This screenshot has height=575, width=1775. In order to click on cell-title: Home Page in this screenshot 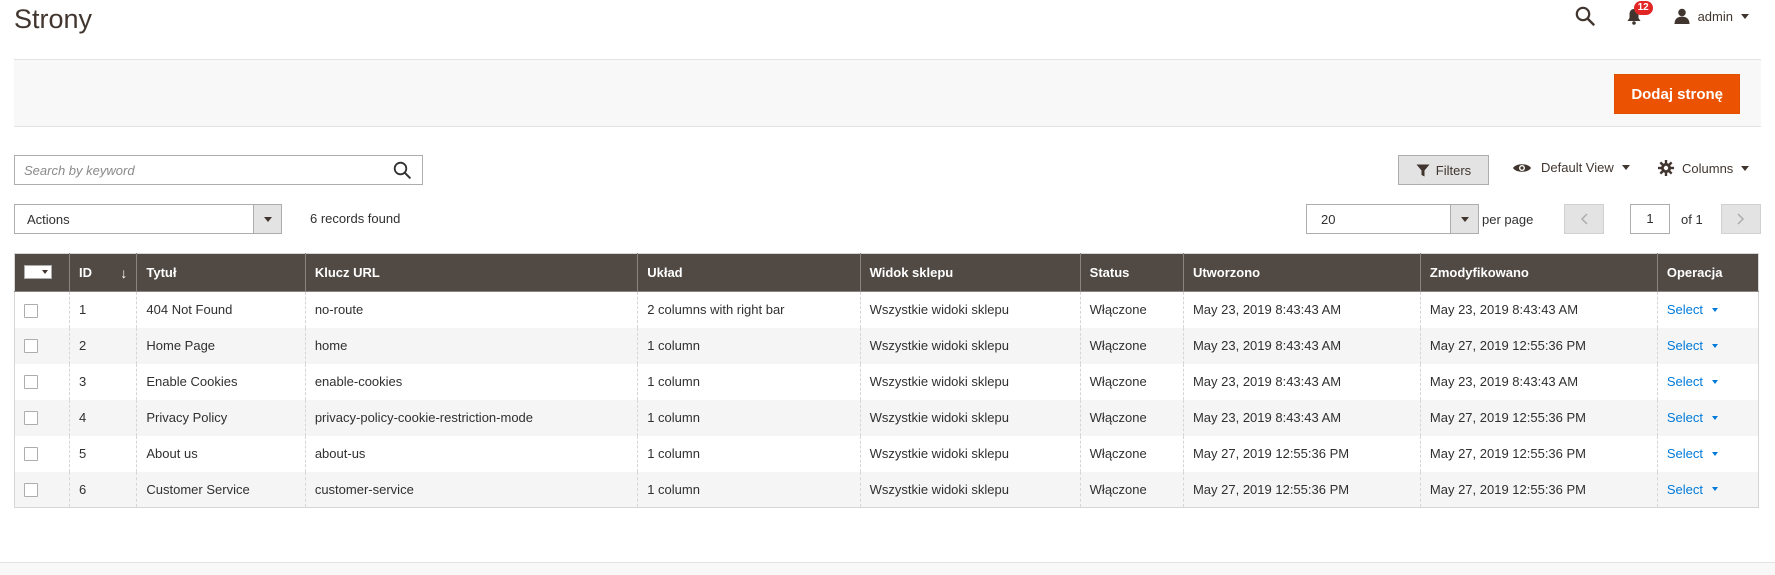, I will do `click(221, 345)`.